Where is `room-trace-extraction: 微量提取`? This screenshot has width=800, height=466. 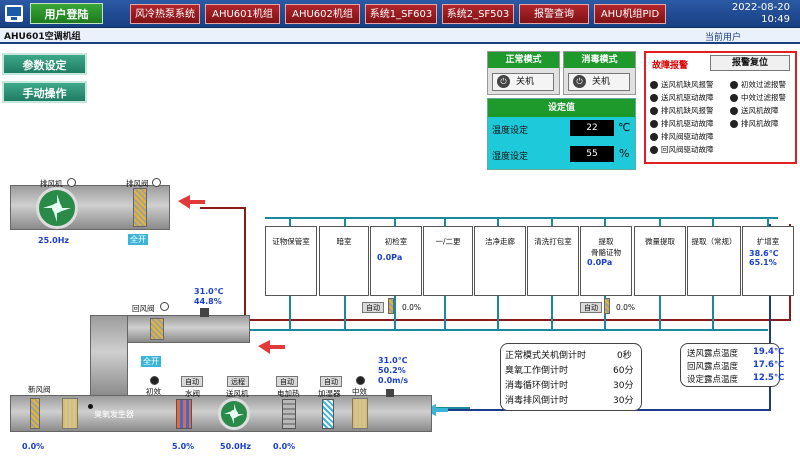 room-trace-extraction: 微量提取 is located at coordinates (660, 261).